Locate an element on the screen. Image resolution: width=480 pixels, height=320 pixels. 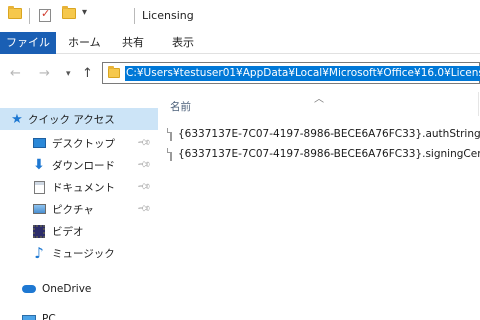
sidebar-item-label: デスクトップ is located at coordinates (83, 143).